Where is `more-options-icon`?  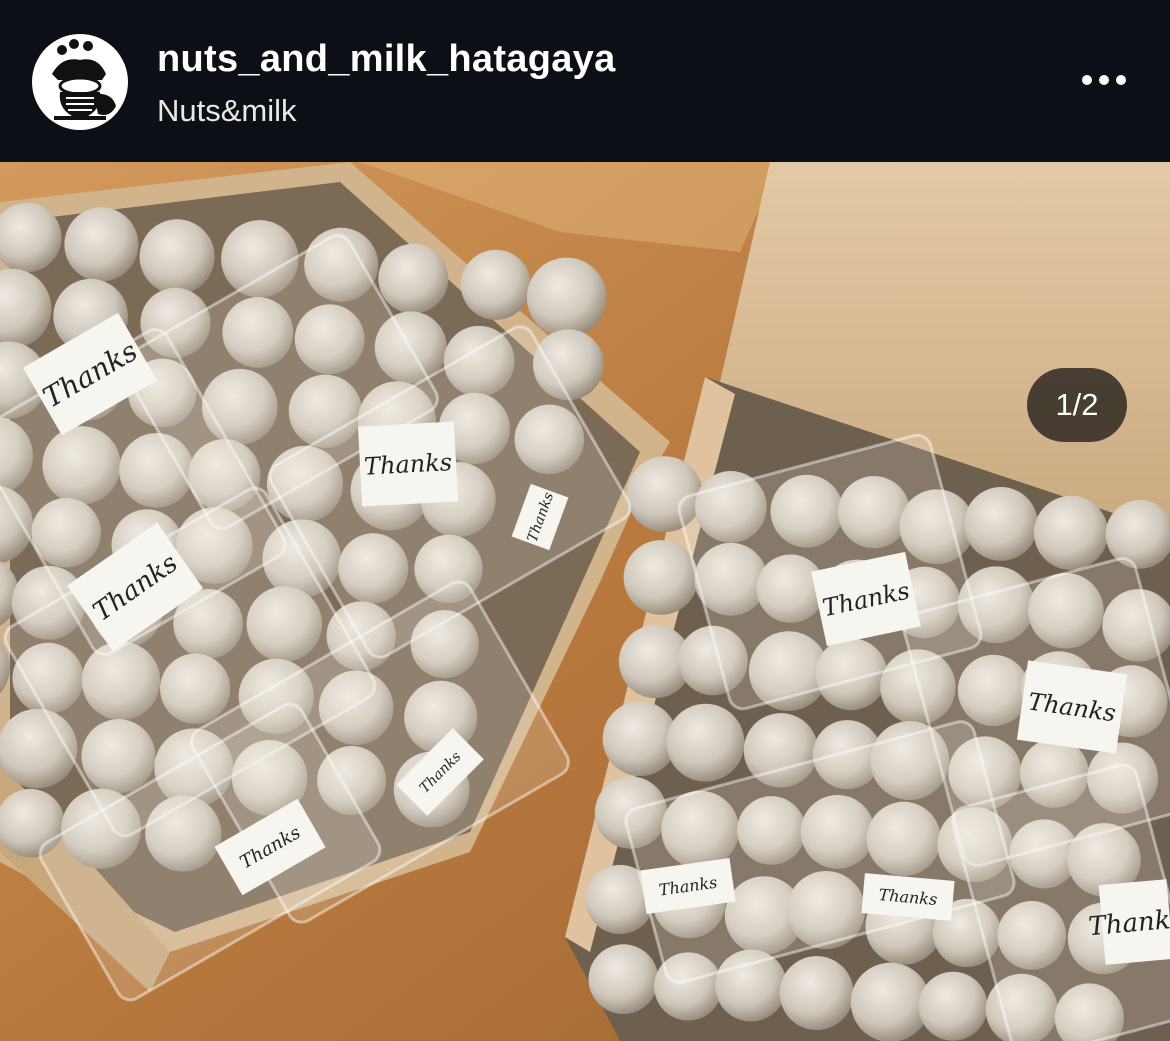
more-options-icon is located at coordinates (1104, 80).